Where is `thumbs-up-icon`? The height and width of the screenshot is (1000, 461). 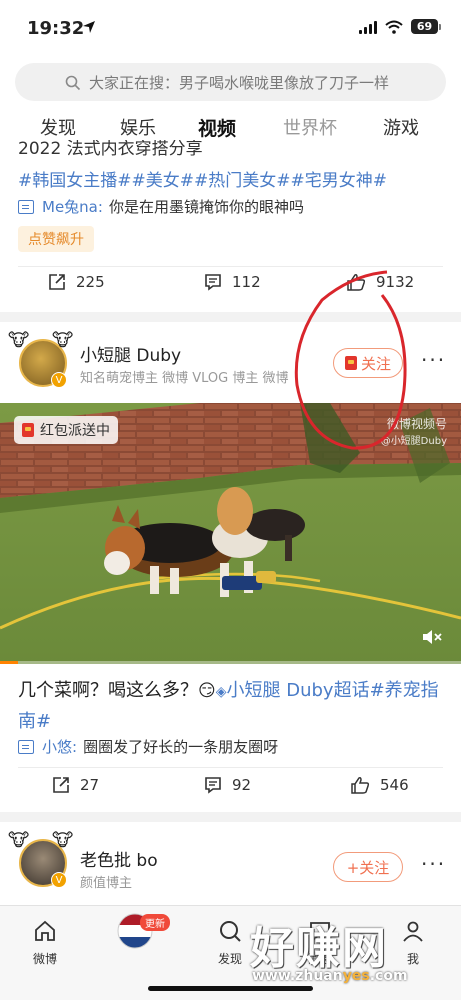 thumbs-up-icon is located at coordinates (360, 785).